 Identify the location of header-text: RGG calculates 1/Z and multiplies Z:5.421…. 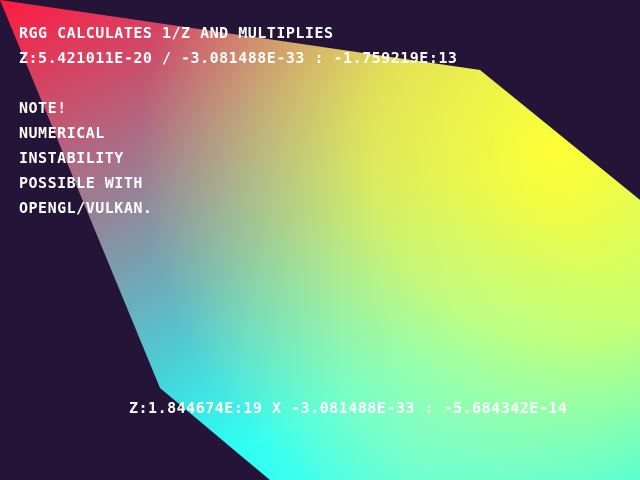
(238, 46).